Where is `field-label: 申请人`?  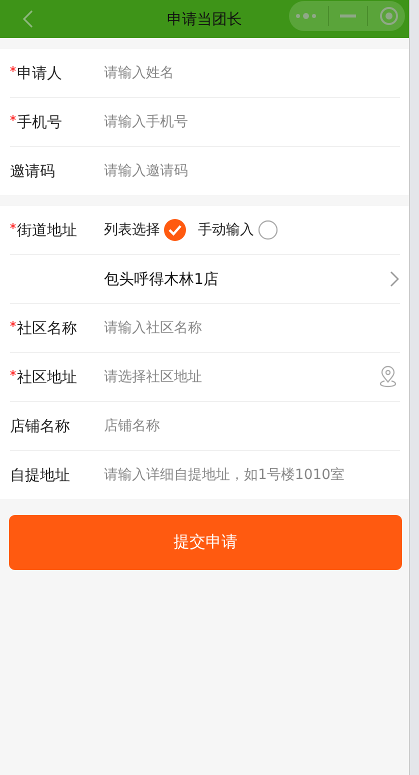 field-label: 申请人 is located at coordinates (40, 73).